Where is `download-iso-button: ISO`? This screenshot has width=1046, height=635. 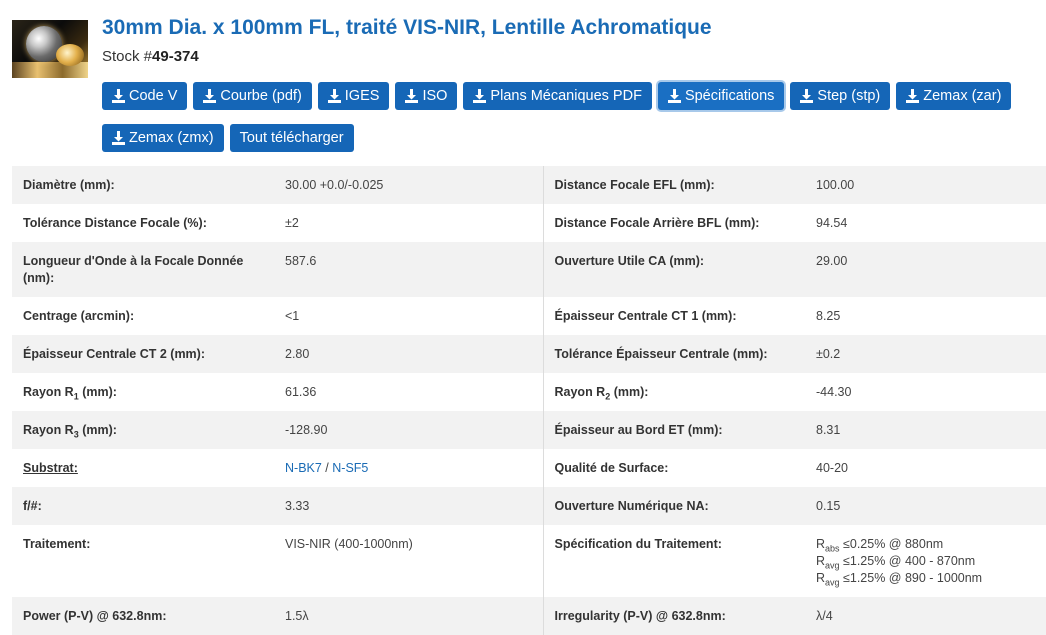
download-iso-button: ISO is located at coordinates (426, 96).